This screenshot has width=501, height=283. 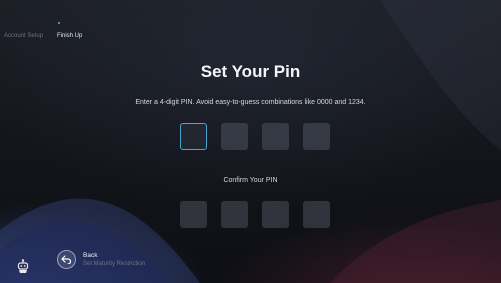 I want to click on back-label: Back, so click(x=90, y=255).